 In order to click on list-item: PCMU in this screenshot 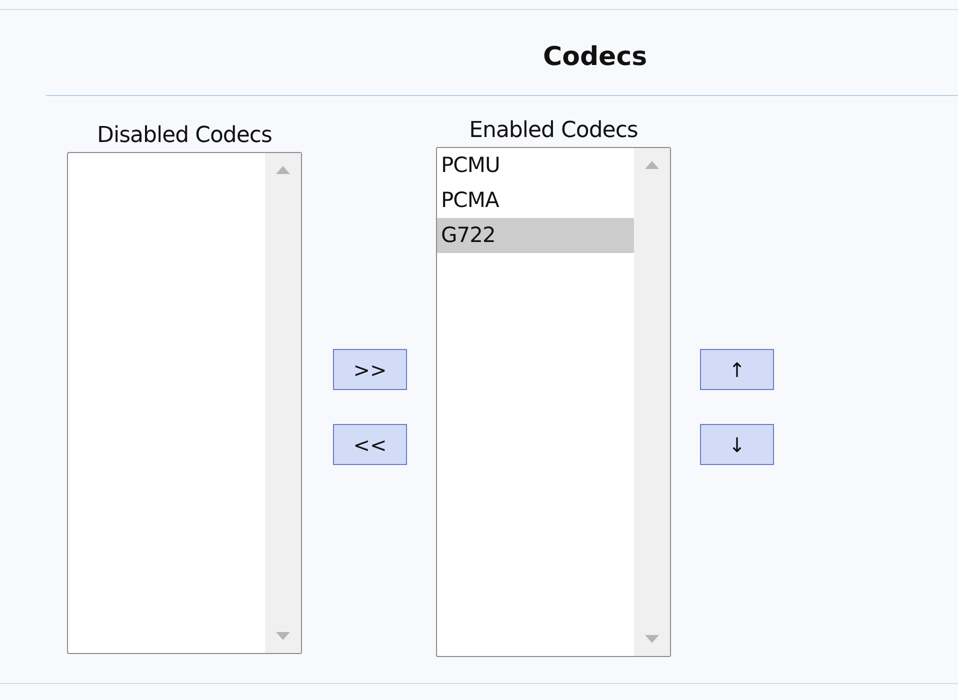, I will do `click(535, 165)`.